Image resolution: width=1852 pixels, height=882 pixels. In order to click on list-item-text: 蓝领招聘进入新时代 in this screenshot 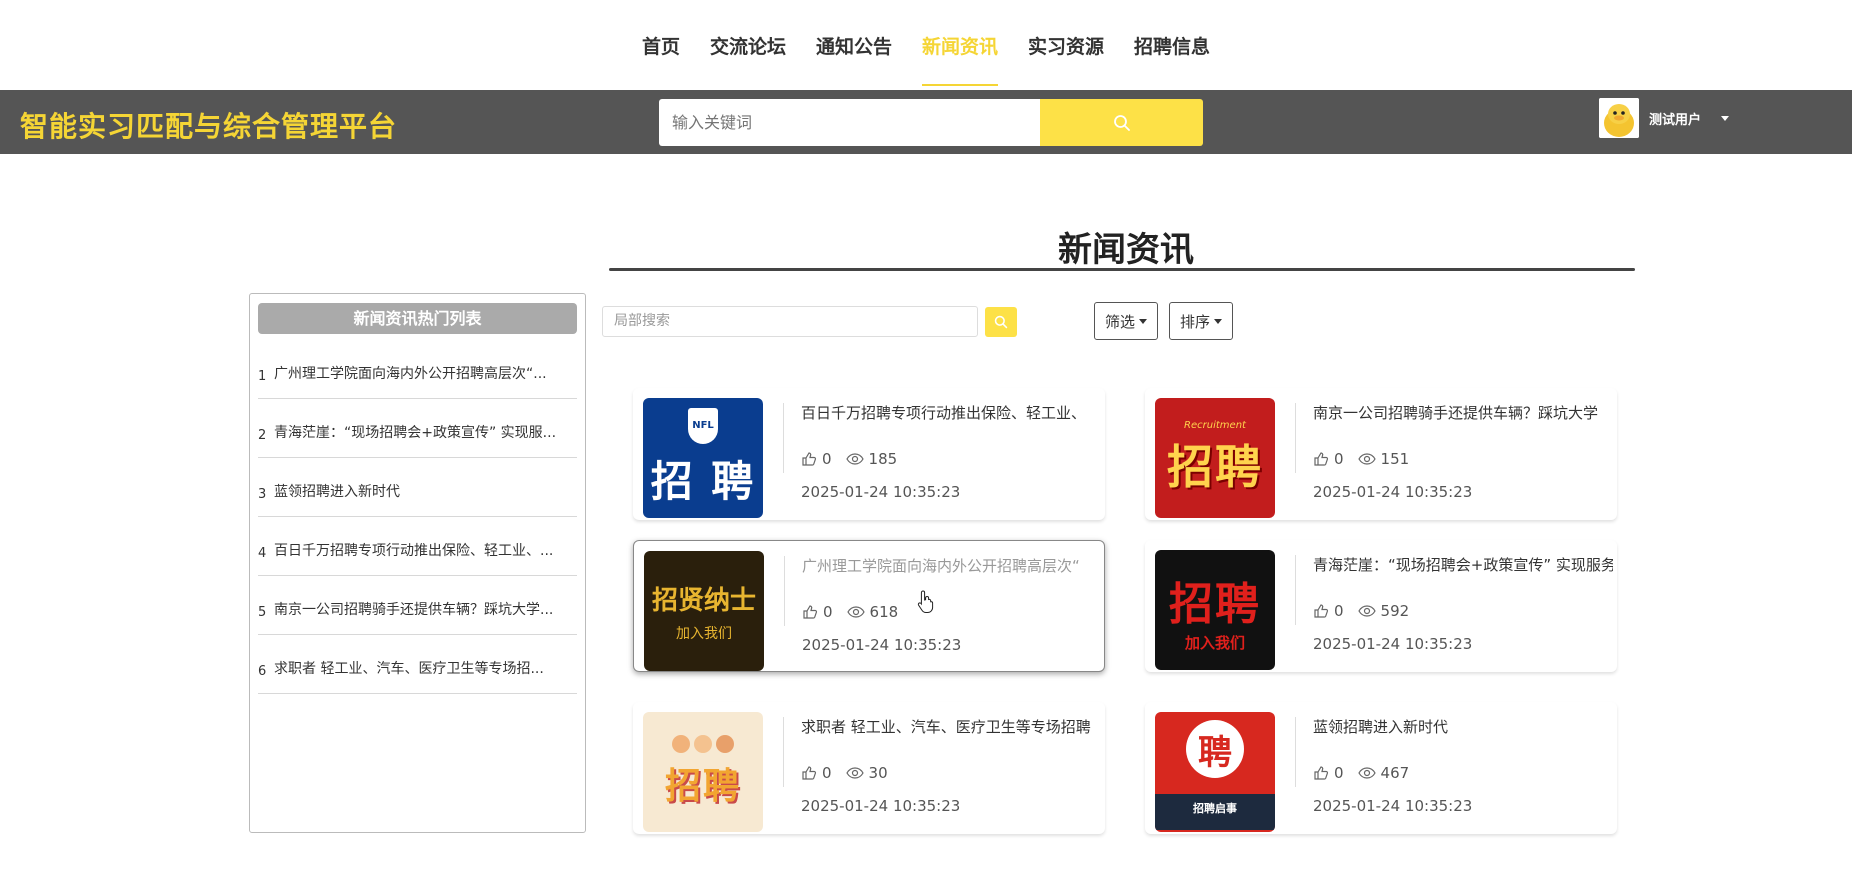, I will do `click(337, 492)`.